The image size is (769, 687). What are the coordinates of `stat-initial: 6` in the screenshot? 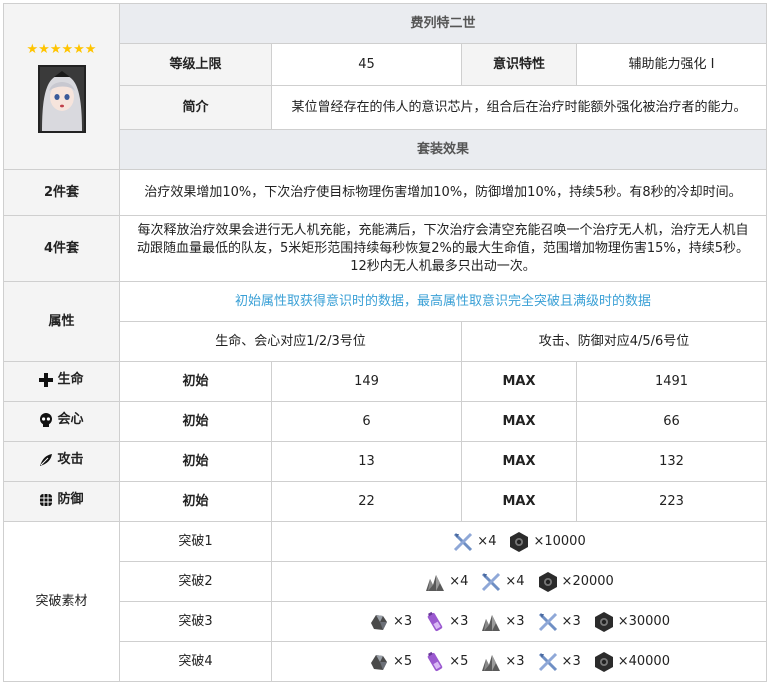 It's located at (366, 421).